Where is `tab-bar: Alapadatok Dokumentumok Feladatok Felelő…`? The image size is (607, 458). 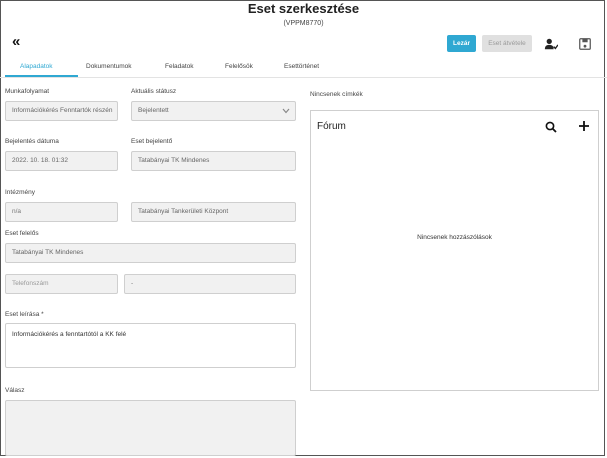
tab-bar: Alapadatok Dokumentumok Feladatok Felelő… is located at coordinates (303, 69).